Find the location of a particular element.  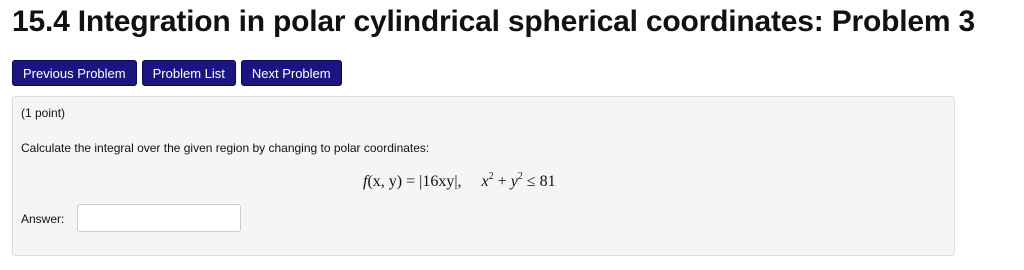

problem-list-button: Problem List is located at coordinates (188, 73).